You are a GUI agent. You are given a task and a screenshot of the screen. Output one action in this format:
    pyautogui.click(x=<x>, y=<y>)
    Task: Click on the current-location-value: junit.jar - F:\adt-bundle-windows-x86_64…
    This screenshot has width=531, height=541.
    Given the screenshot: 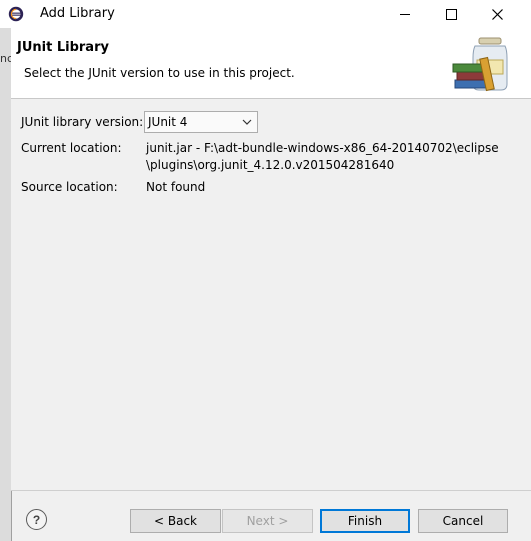 What is the action you would take?
    pyautogui.click(x=322, y=157)
    